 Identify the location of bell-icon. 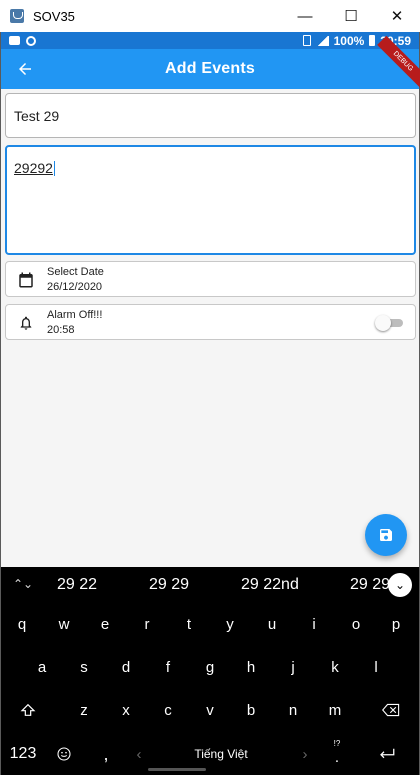
(26, 323).